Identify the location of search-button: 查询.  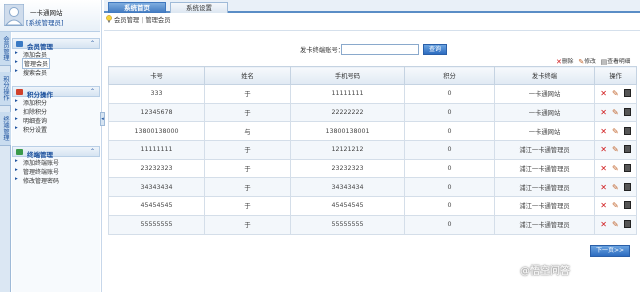
(435, 49).